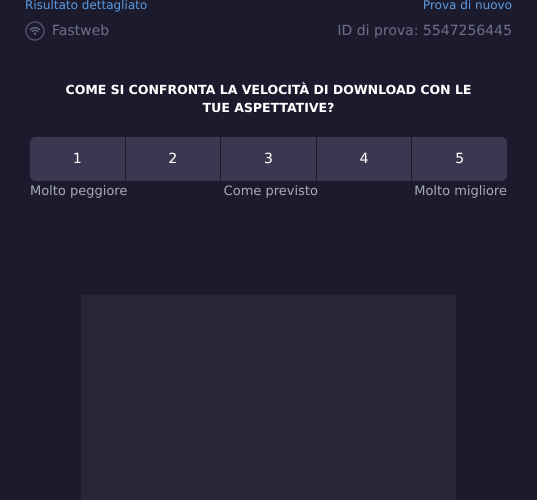  I want to click on provider-name: Fastweb, so click(81, 31).